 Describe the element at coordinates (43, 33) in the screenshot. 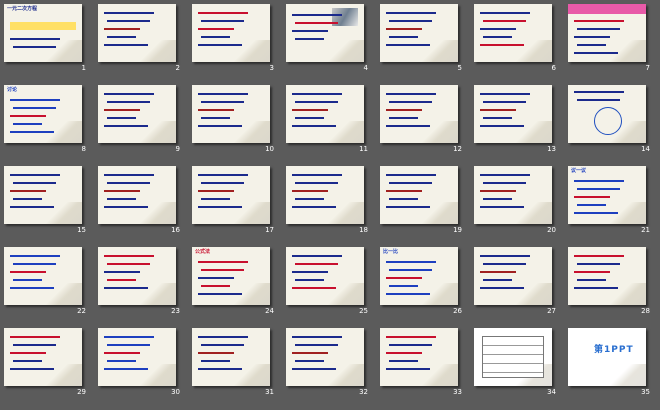

I see `slide-thumbnail: 一元二次方程` at that location.